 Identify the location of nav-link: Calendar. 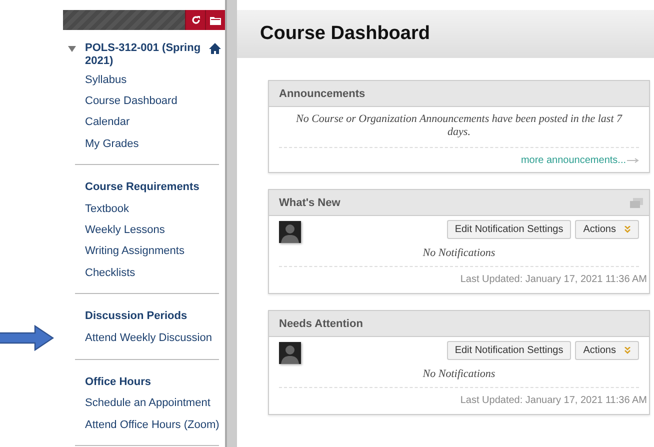
(107, 122).